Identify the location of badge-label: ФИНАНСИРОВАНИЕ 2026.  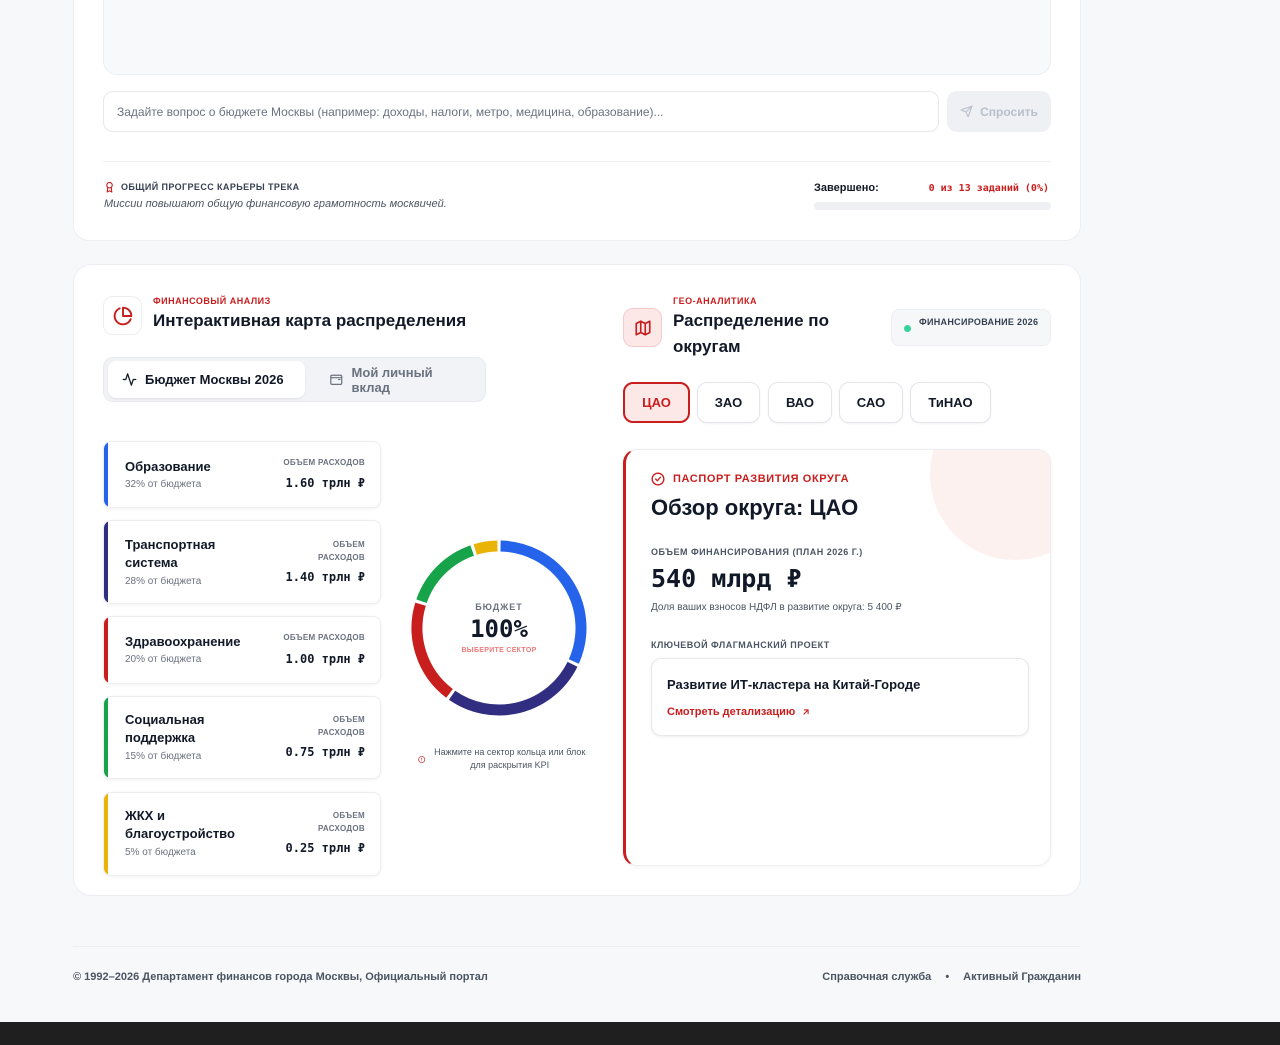
(979, 322).